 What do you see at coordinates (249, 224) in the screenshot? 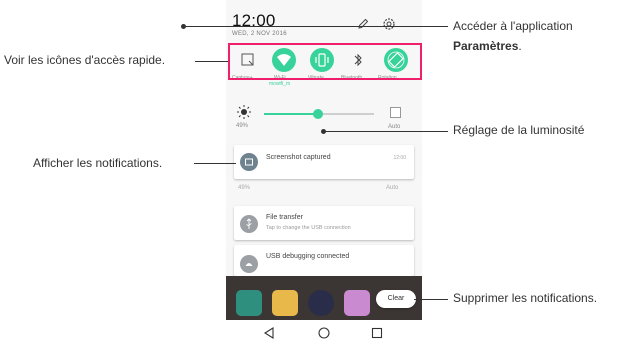
I see `usb-icon` at bounding box center [249, 224].